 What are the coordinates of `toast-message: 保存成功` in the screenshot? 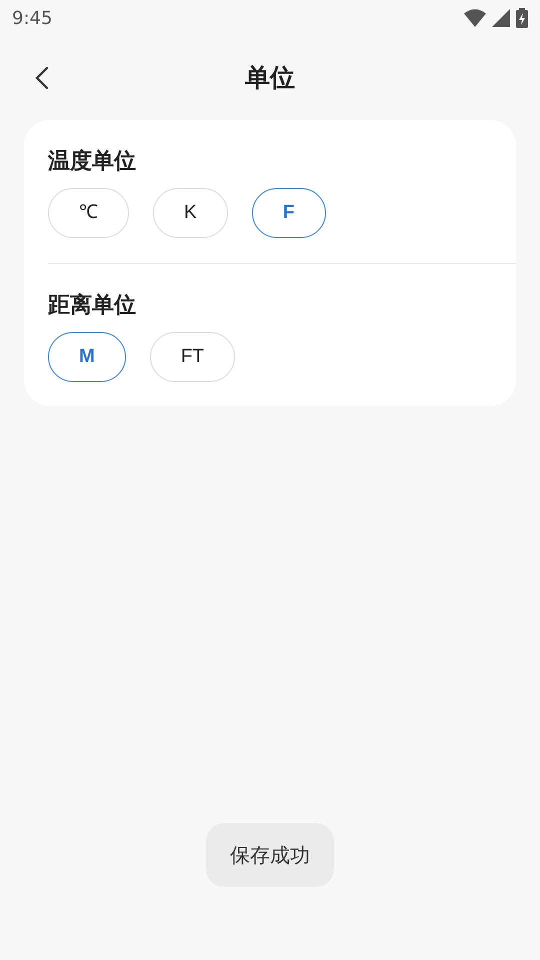 It's located at (270, 855).